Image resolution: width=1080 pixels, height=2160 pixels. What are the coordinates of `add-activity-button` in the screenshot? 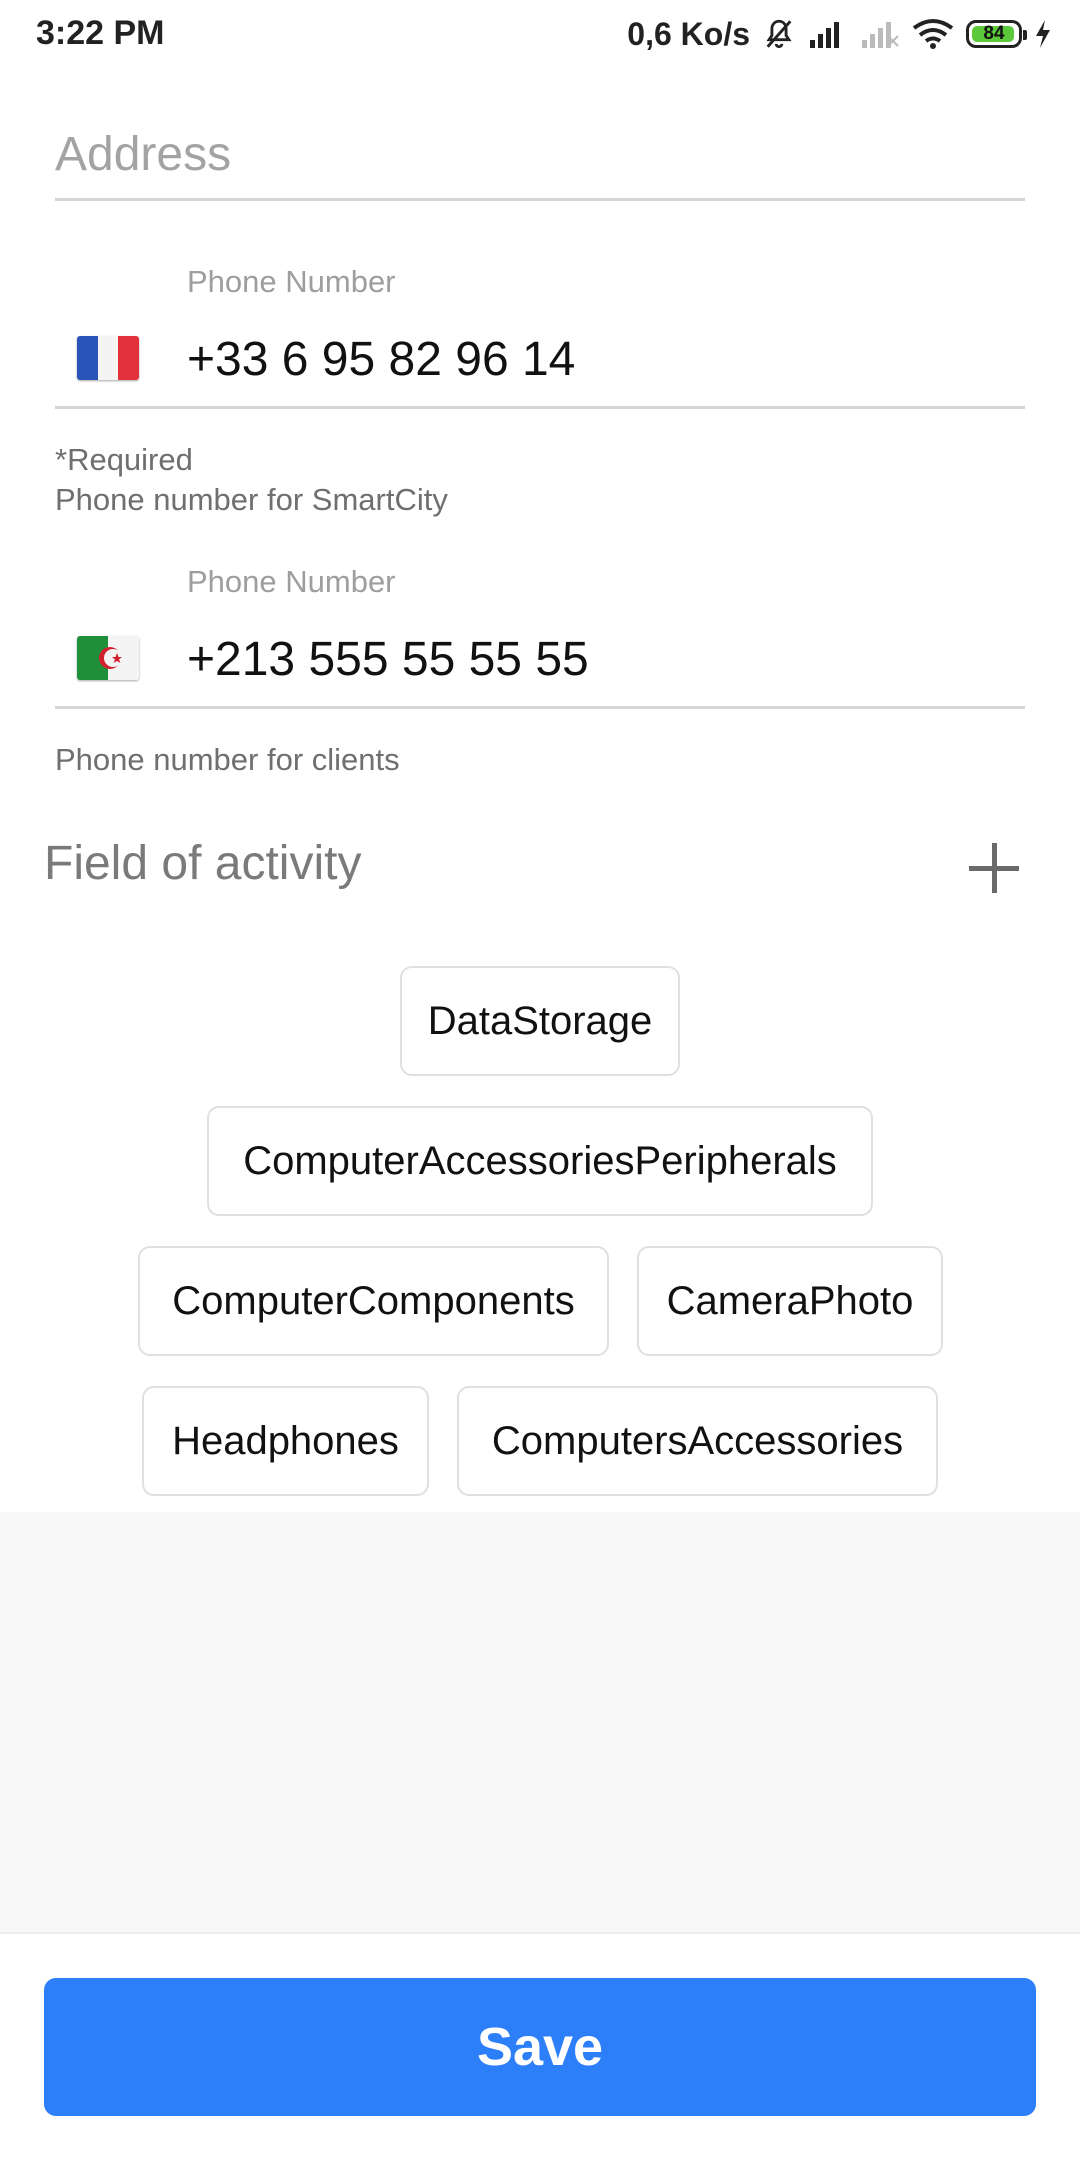 It's located at (994, 868).